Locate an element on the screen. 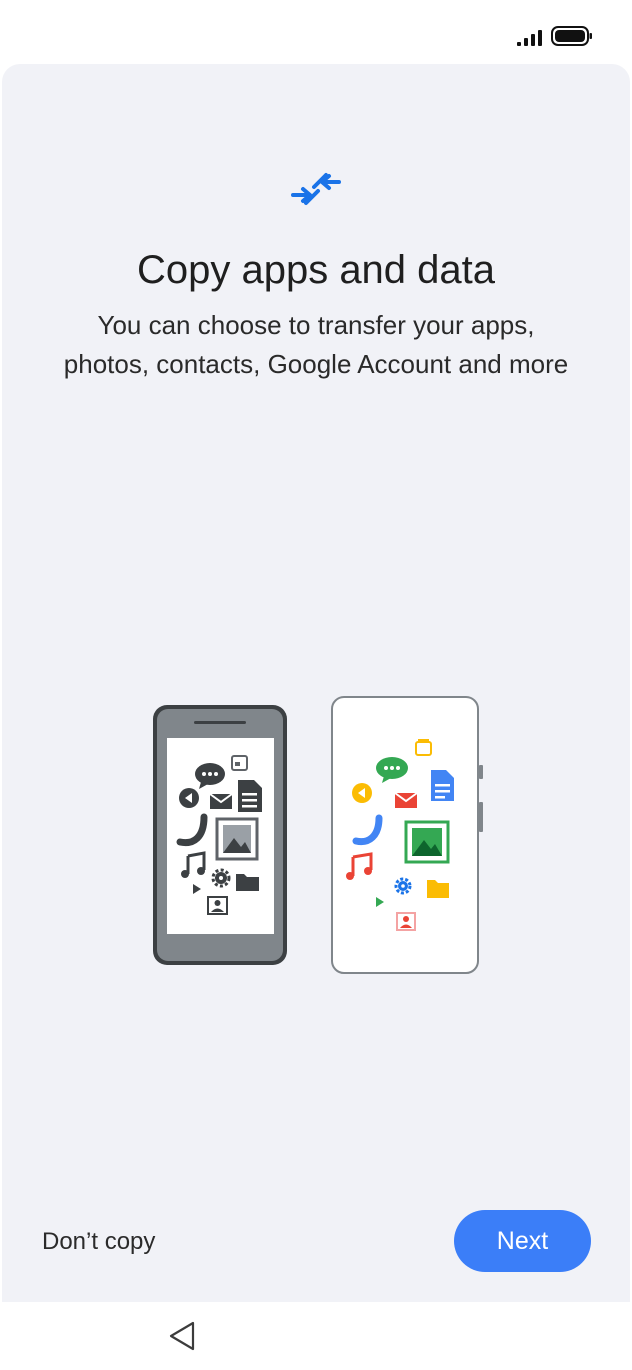 Image resolution: width=632 pixels, height=1370 pixels. cellular-signal-icon is located at coordinates (529, 38).